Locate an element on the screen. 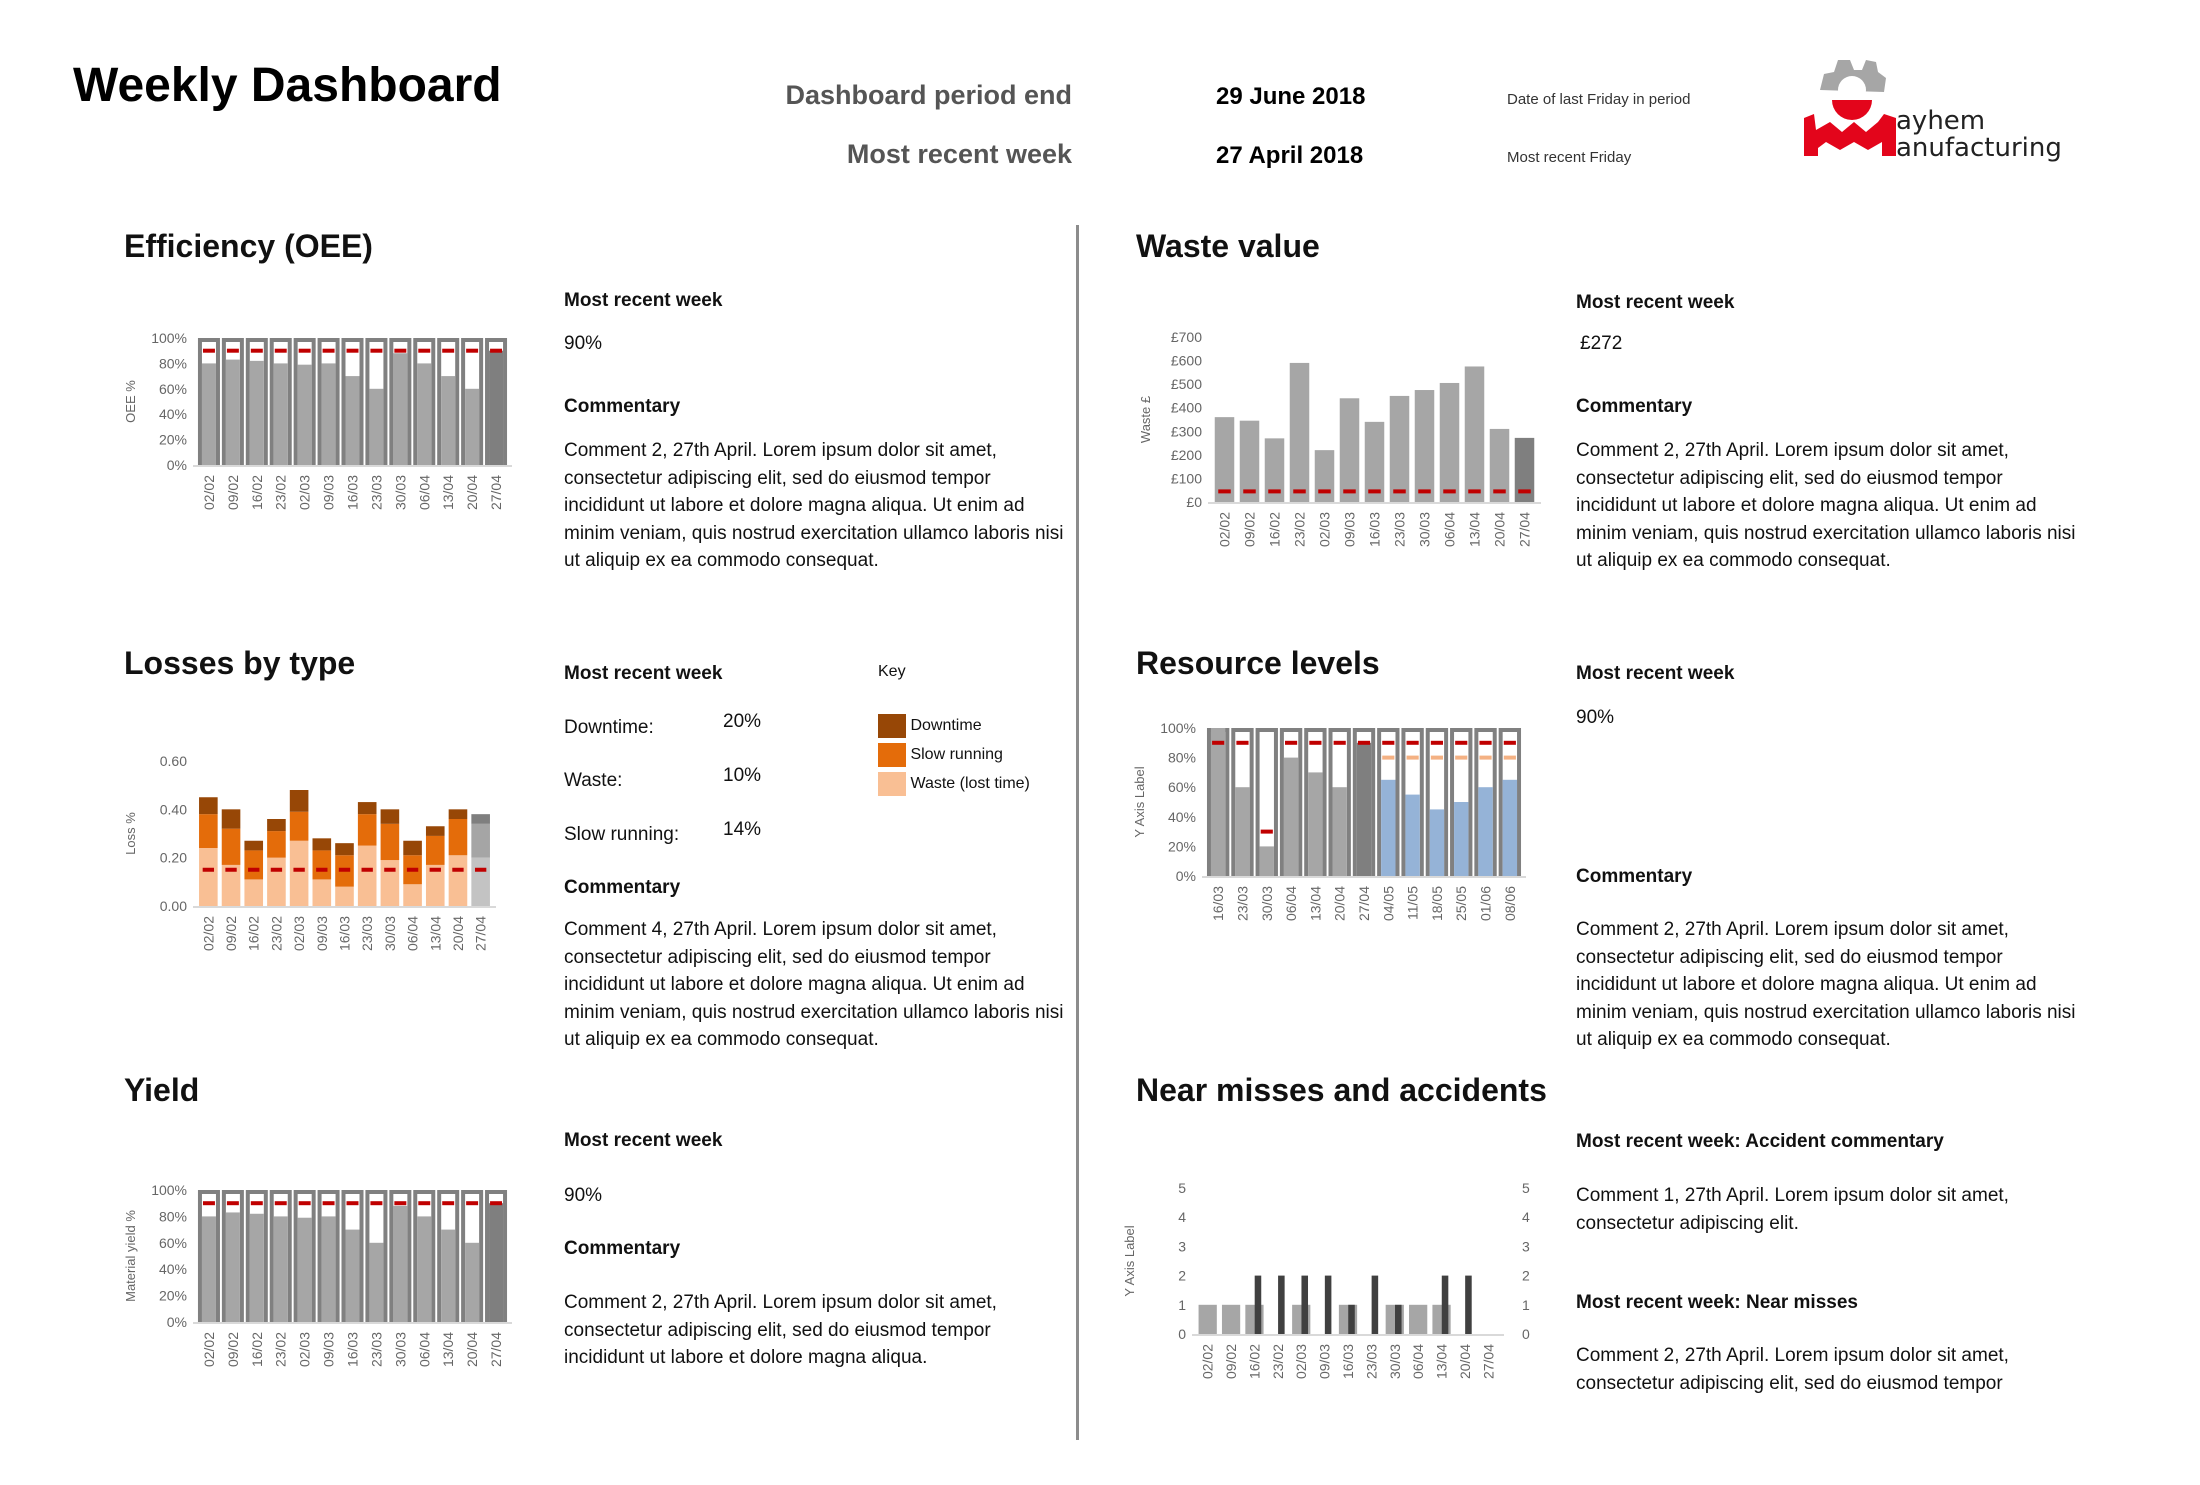 This screenshot has height=1485, width=2200. section-title-oee: Efficiency (OEE) is located at coordinates (248, 246).